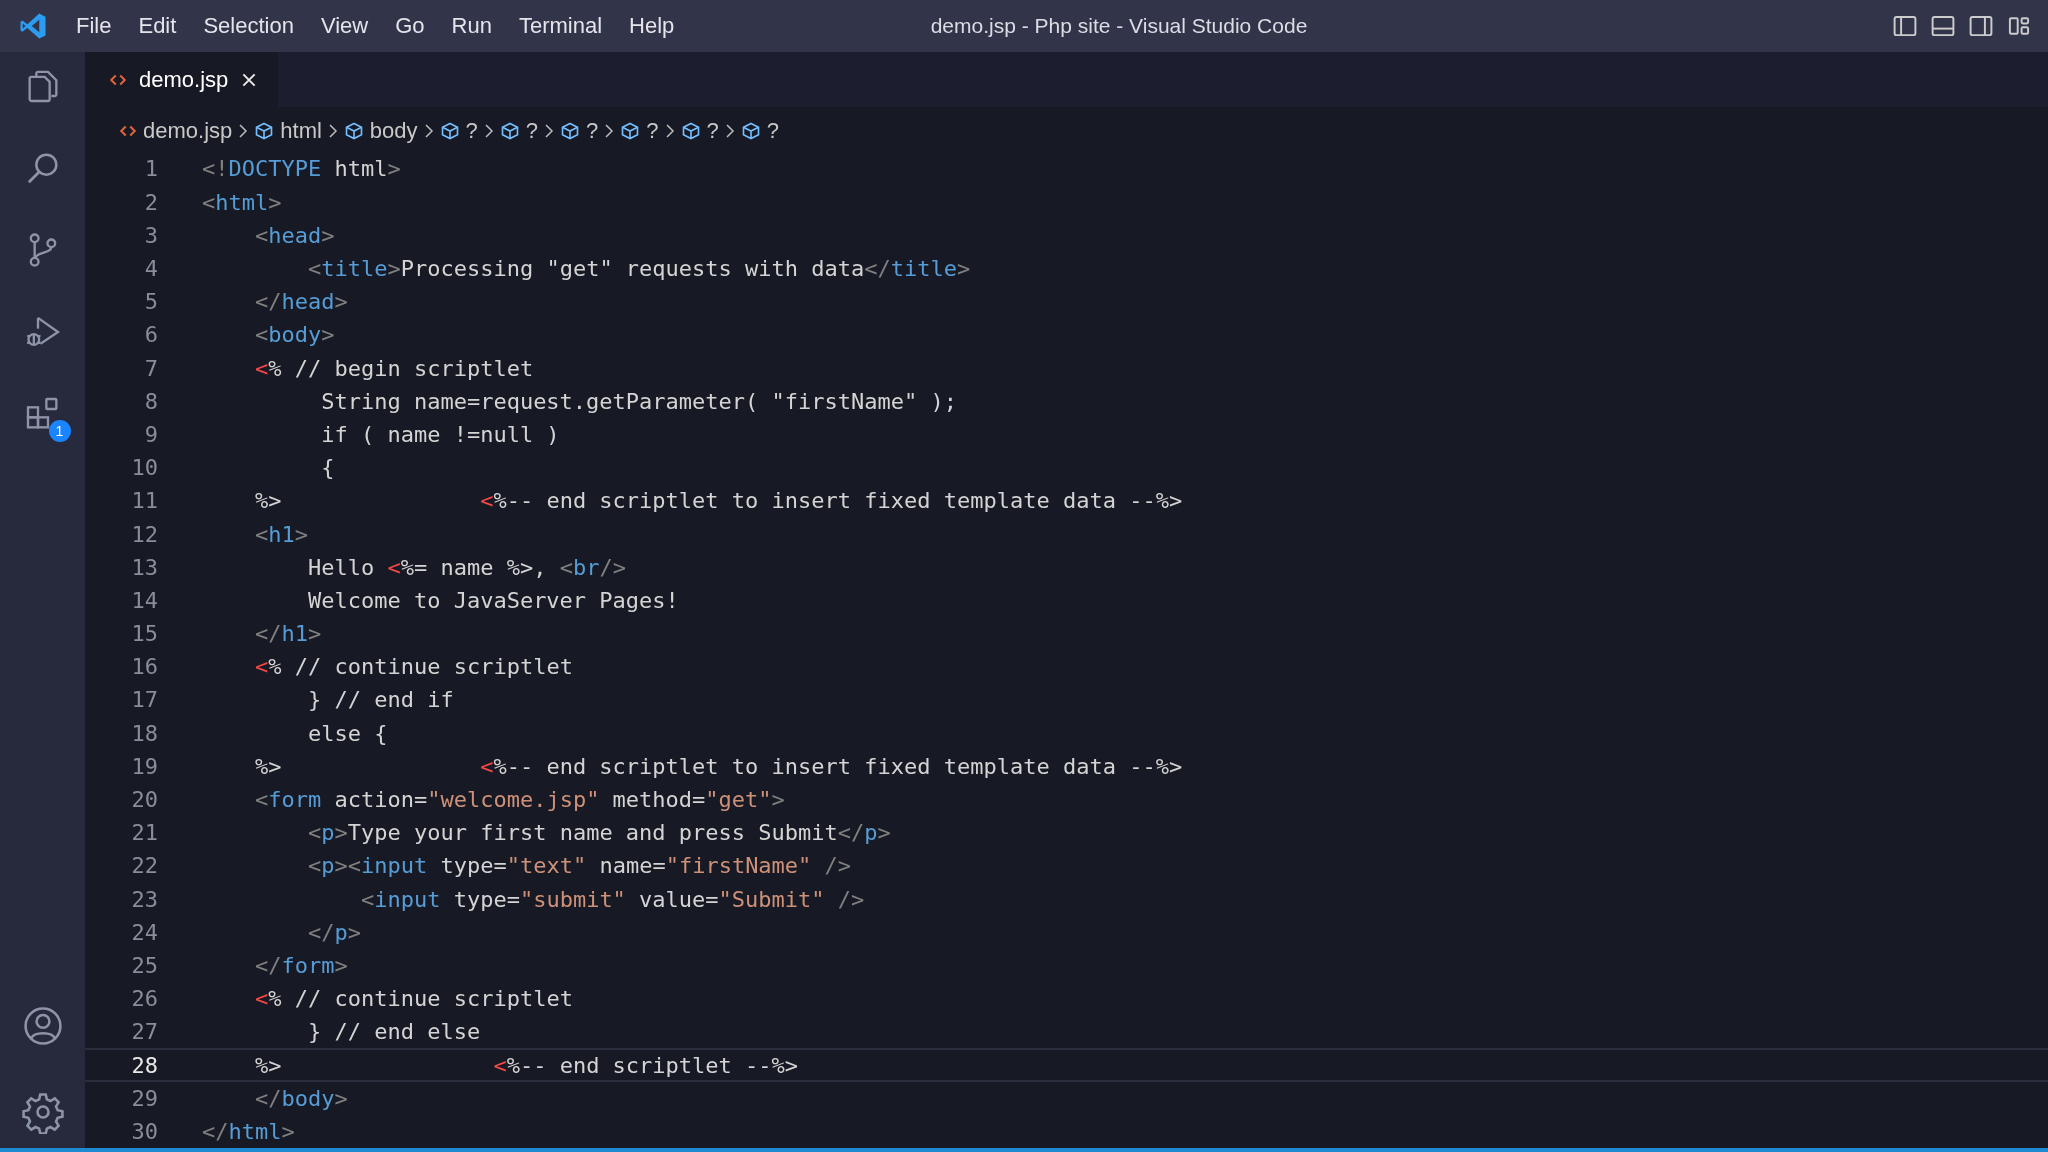 The image size is (2048, 1152). Describe the element at coordinates (182, 80) in the screenshot. I see `editor-tab: demo.jsp` at that location.